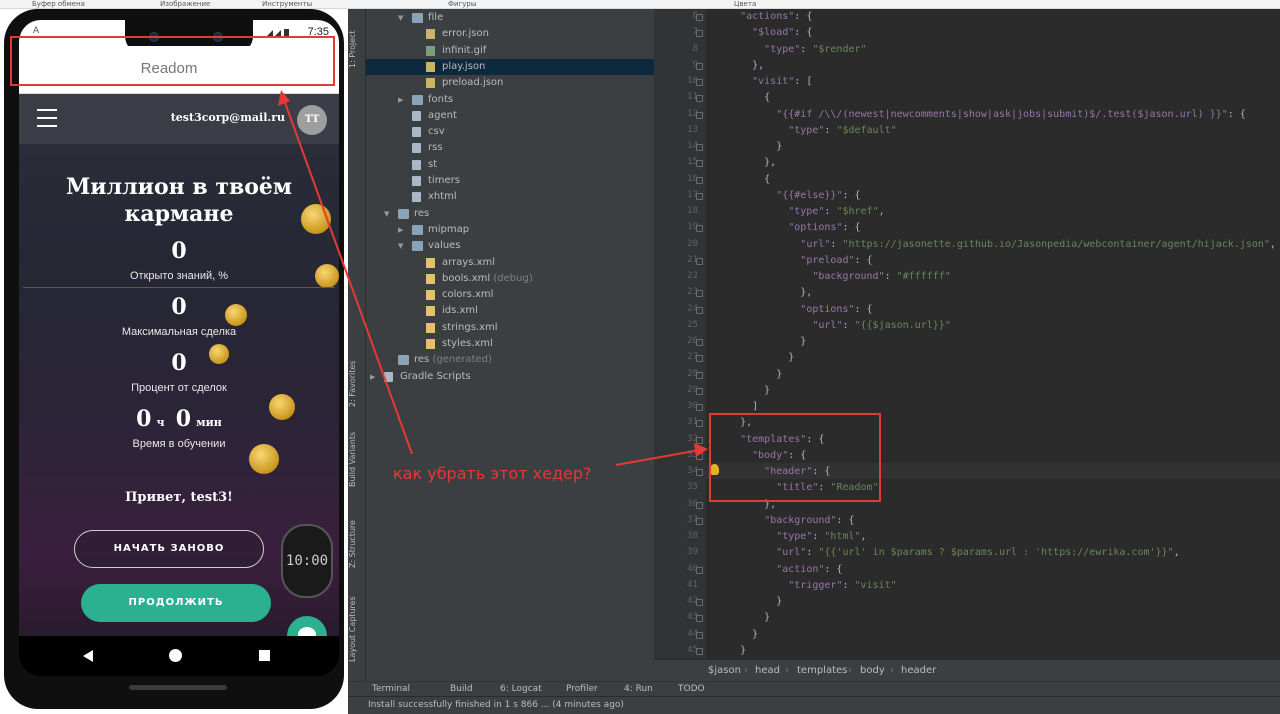 Image resolution: width=1280 pixels, height=714 pixels. Describe the element at coordinates (836, 309) in the screenshot. I see `code-line: "options": {` at that location.